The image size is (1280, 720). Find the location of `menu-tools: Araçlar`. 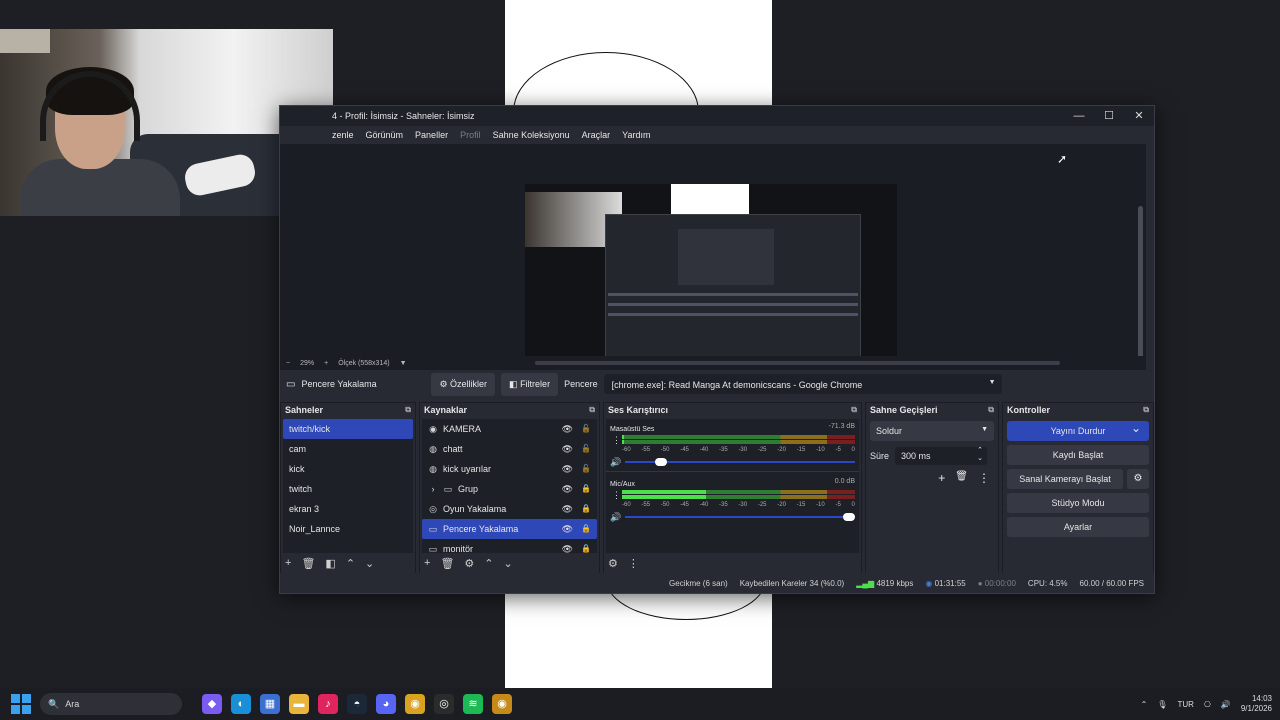

menu-tools: Araçlar is located at coordinates (596, 135).